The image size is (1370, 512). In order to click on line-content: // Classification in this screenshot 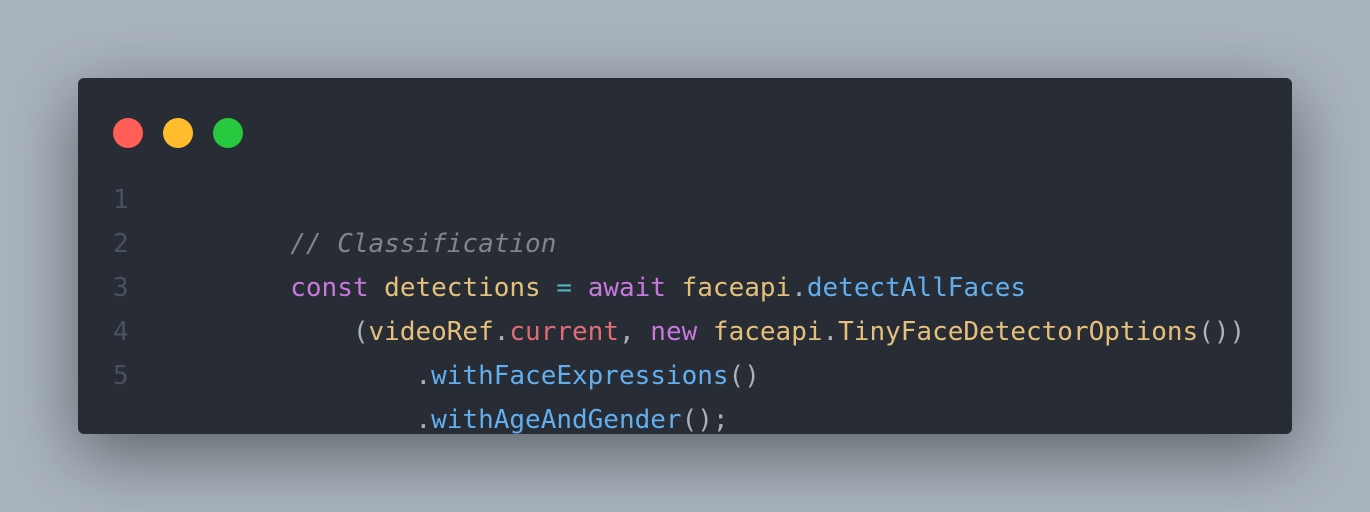, I will do `click(360, 218)`.